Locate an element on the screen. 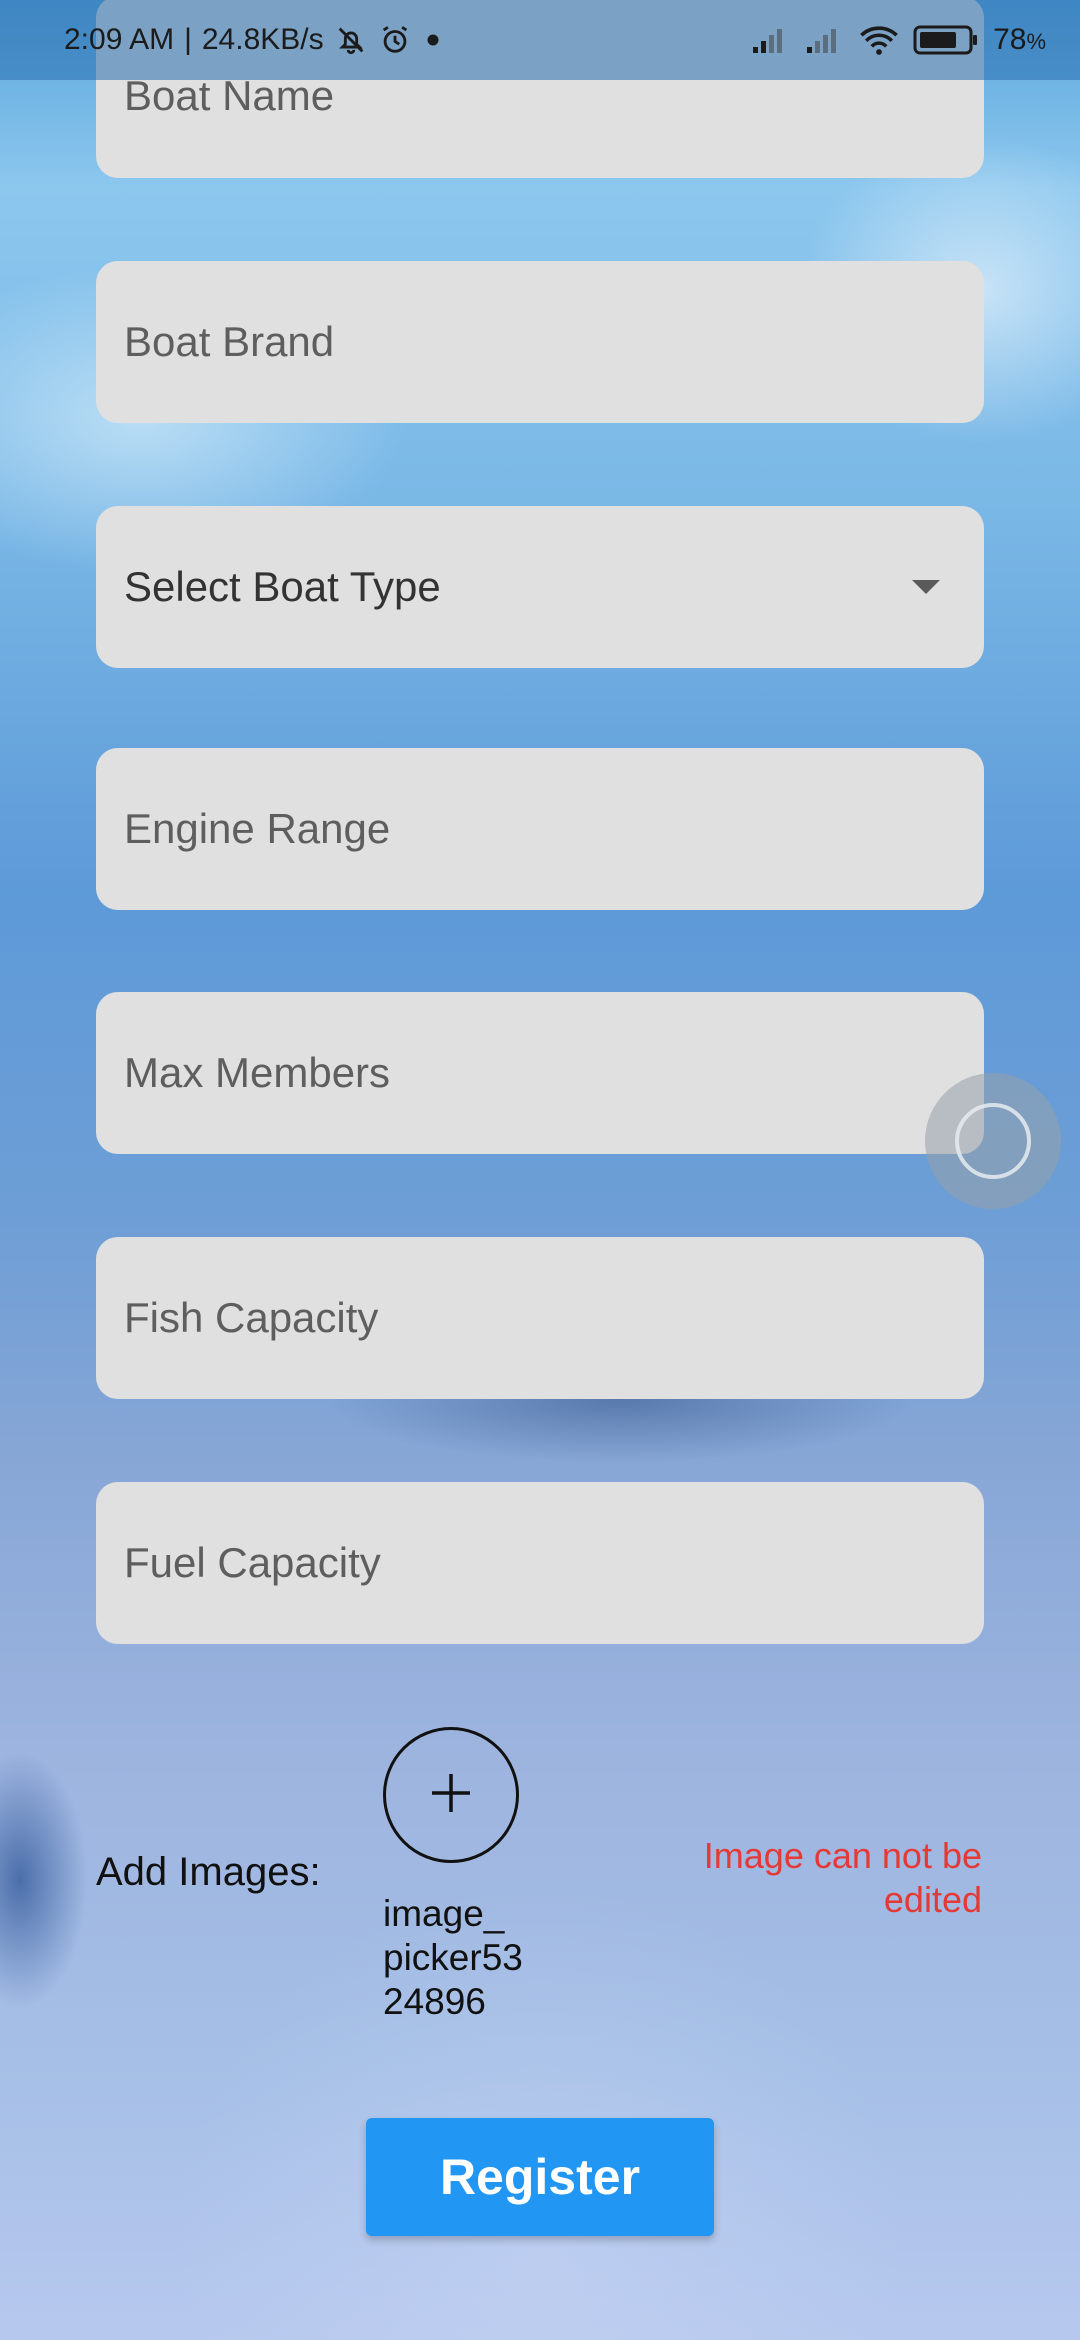  status-time: 2:09 AM is located at coordinates (119, 39).